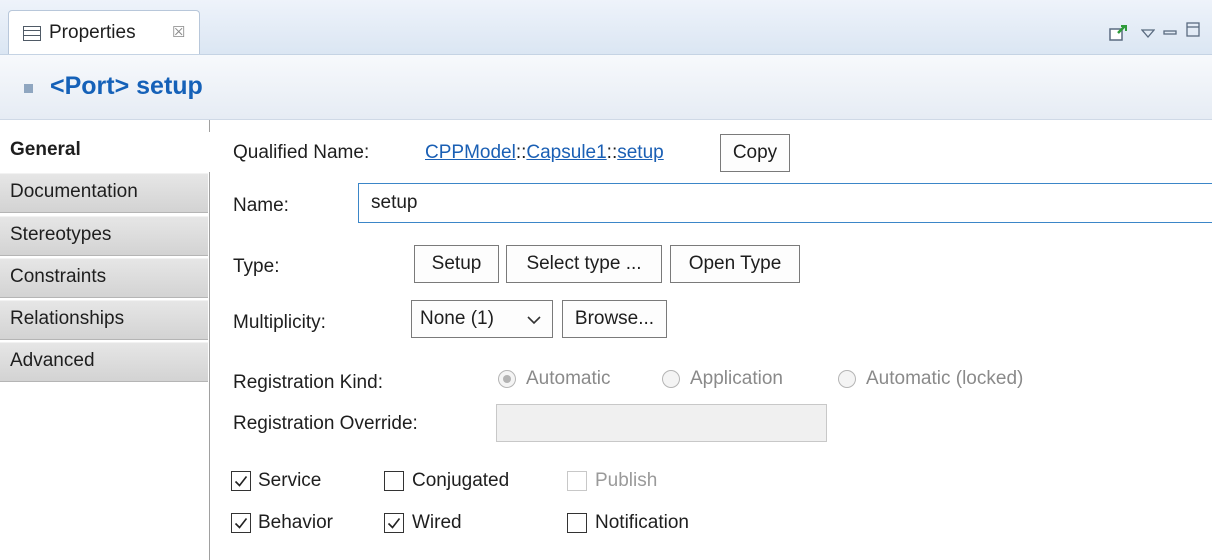  I want to click on multiplicity-label: Multiplicity:, so click(279, 322).